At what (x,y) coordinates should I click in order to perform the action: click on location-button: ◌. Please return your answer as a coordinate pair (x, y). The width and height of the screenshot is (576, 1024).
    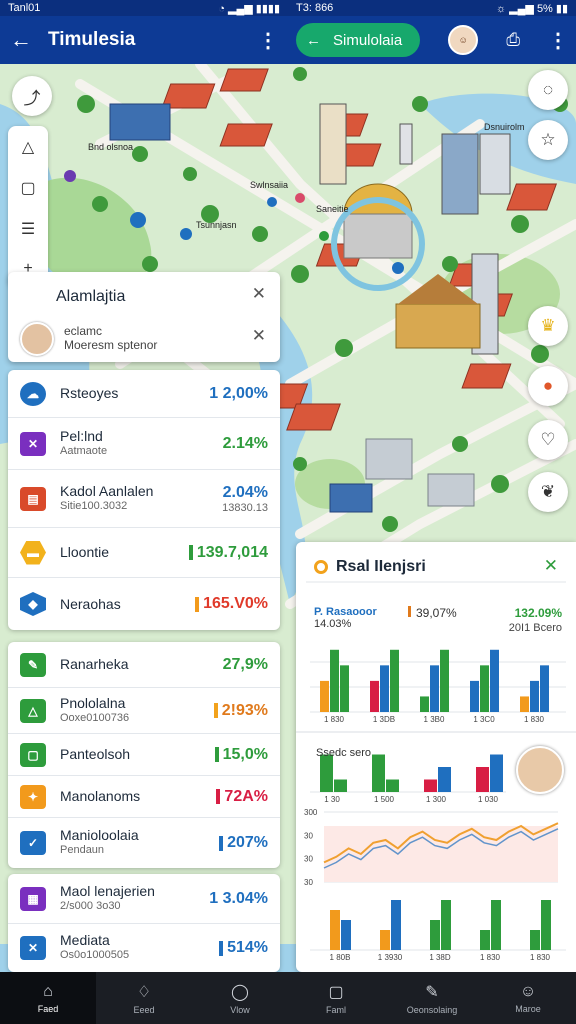
    Looking at the image, I should click on (548, 90).